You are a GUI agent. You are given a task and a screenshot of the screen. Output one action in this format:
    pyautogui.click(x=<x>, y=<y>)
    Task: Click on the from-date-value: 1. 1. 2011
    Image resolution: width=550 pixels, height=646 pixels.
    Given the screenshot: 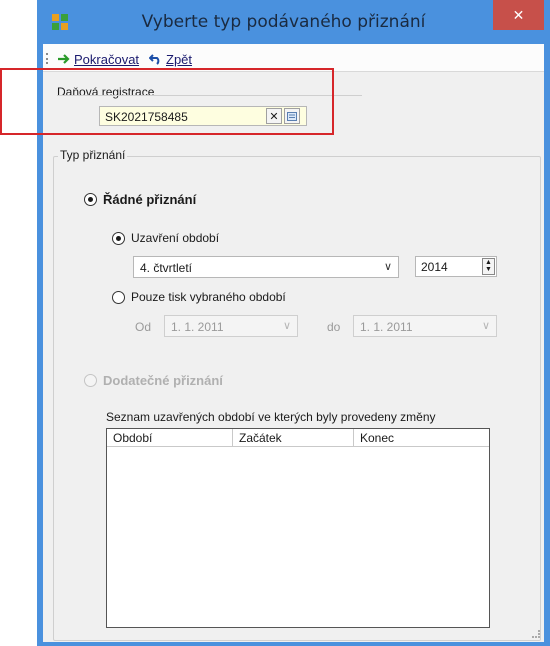 What is the action you would take?
    pyautogui.click(x=197, y=327)
    